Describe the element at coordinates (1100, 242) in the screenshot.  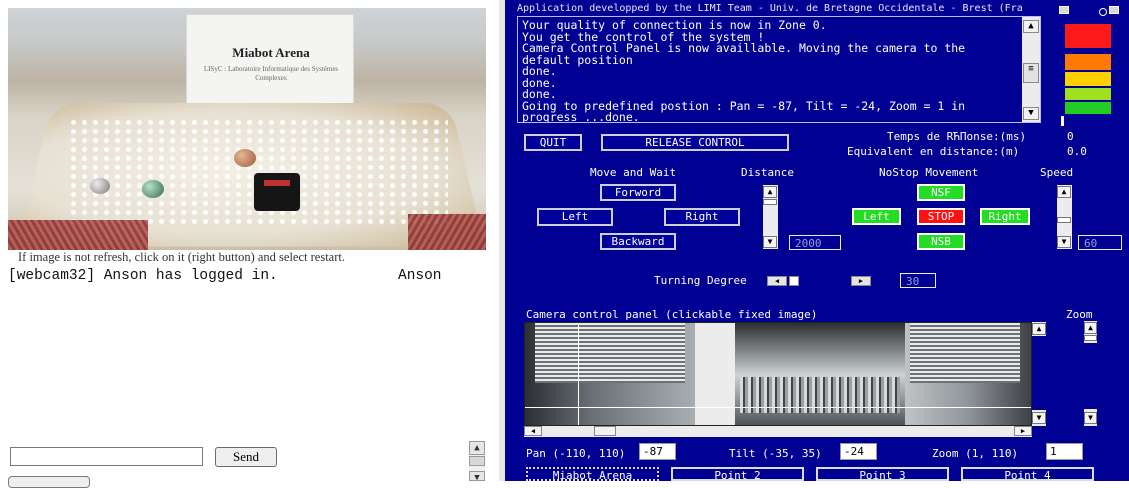
I see `speed-field: 60` at that location.